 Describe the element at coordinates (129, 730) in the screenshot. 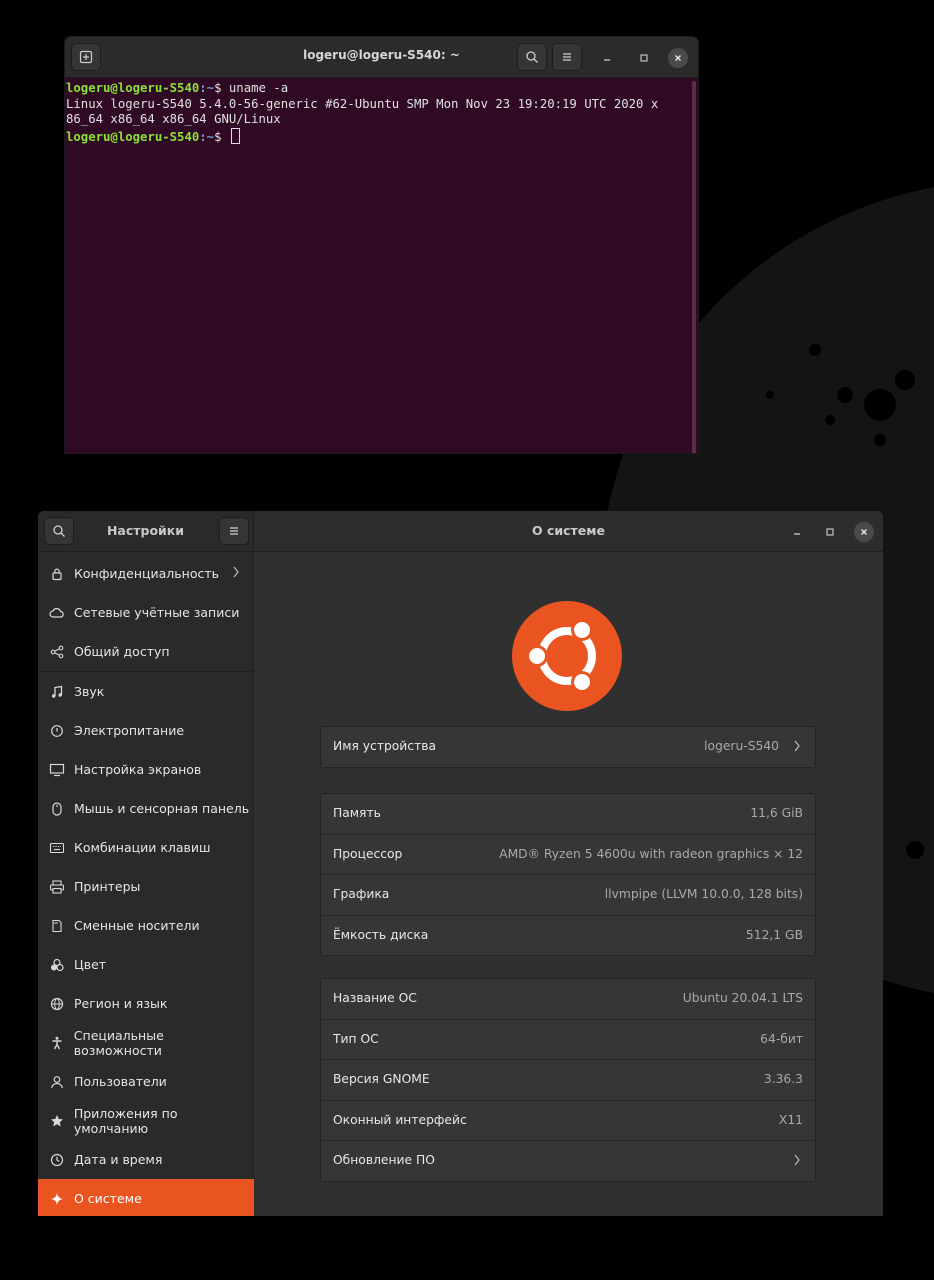

I see `sidebar-item-label: Электропитание` at that location.